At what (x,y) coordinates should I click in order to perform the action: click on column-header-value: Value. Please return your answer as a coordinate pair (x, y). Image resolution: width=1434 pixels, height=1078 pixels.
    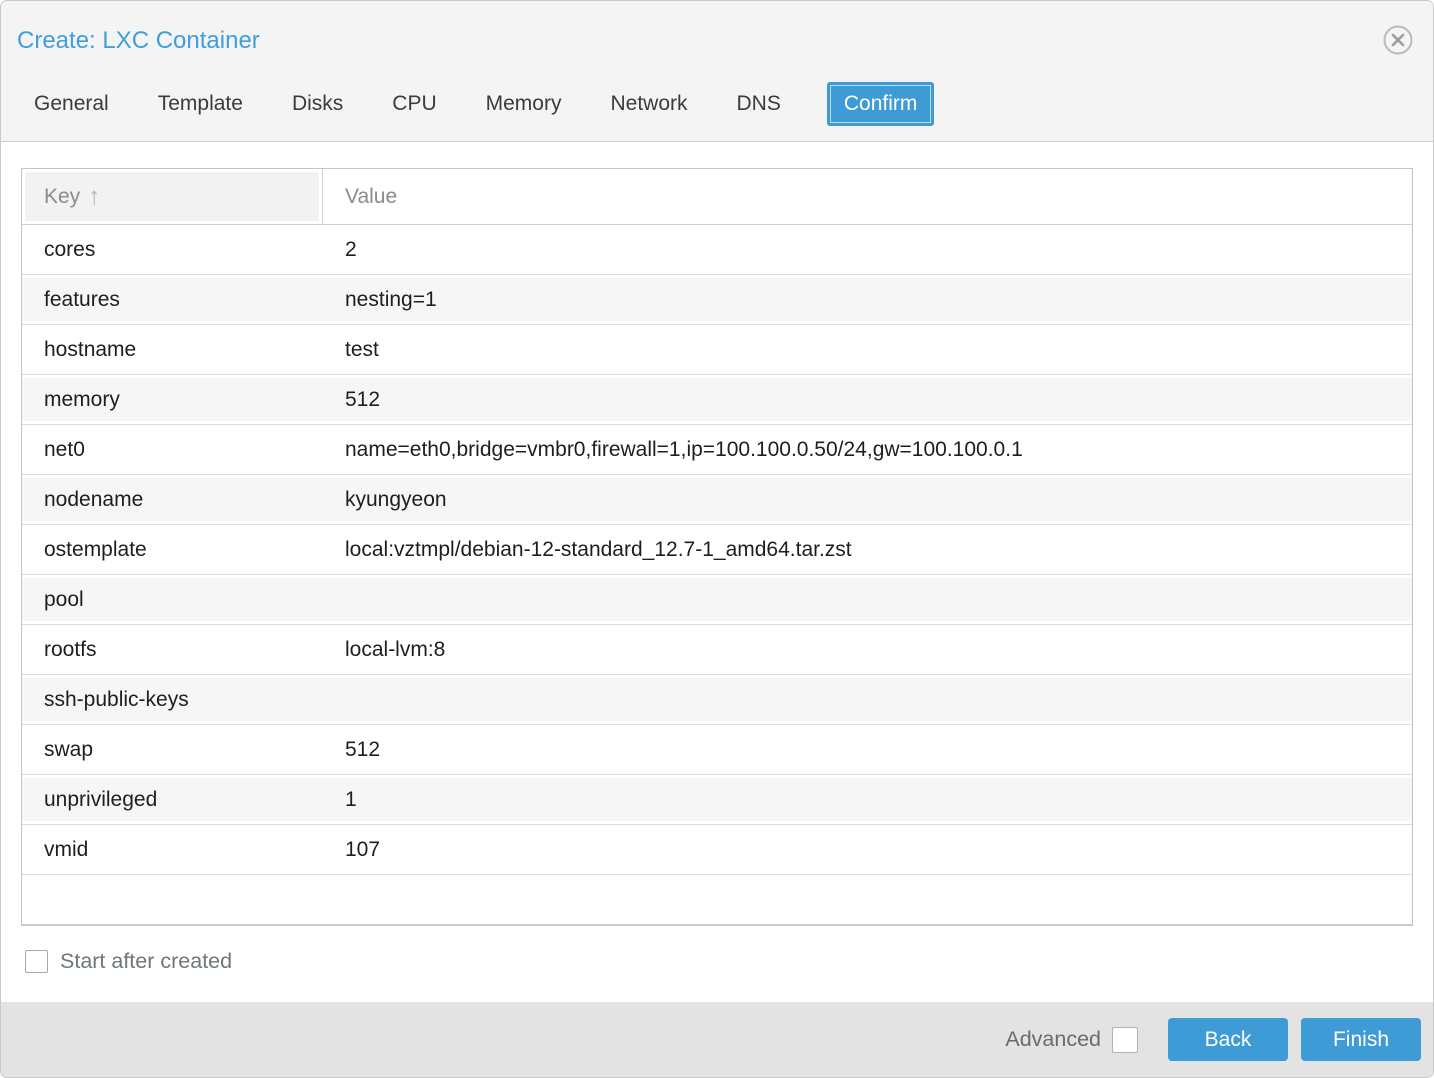
    Looking at the image, I should click on (867, 196).